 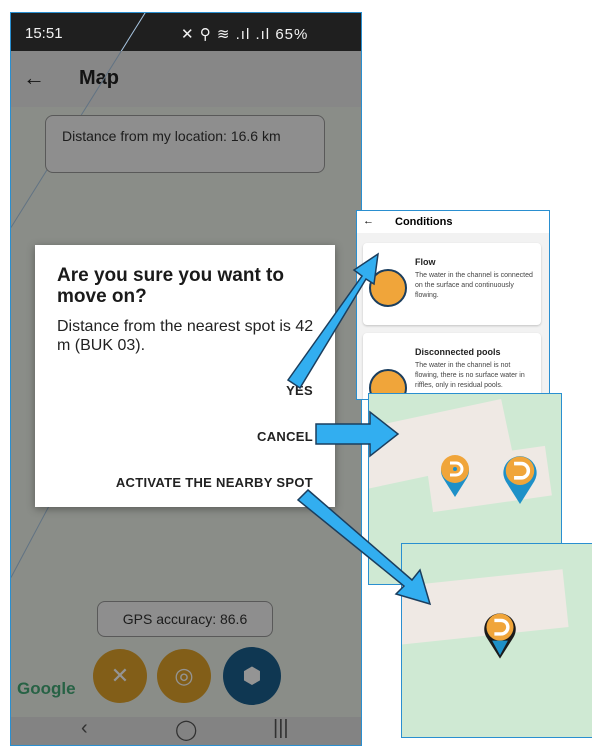 What do you see at coordinates (292, 34) in the screenshot?
I see `battery-level: 65%` at bounding box center [292, 34].